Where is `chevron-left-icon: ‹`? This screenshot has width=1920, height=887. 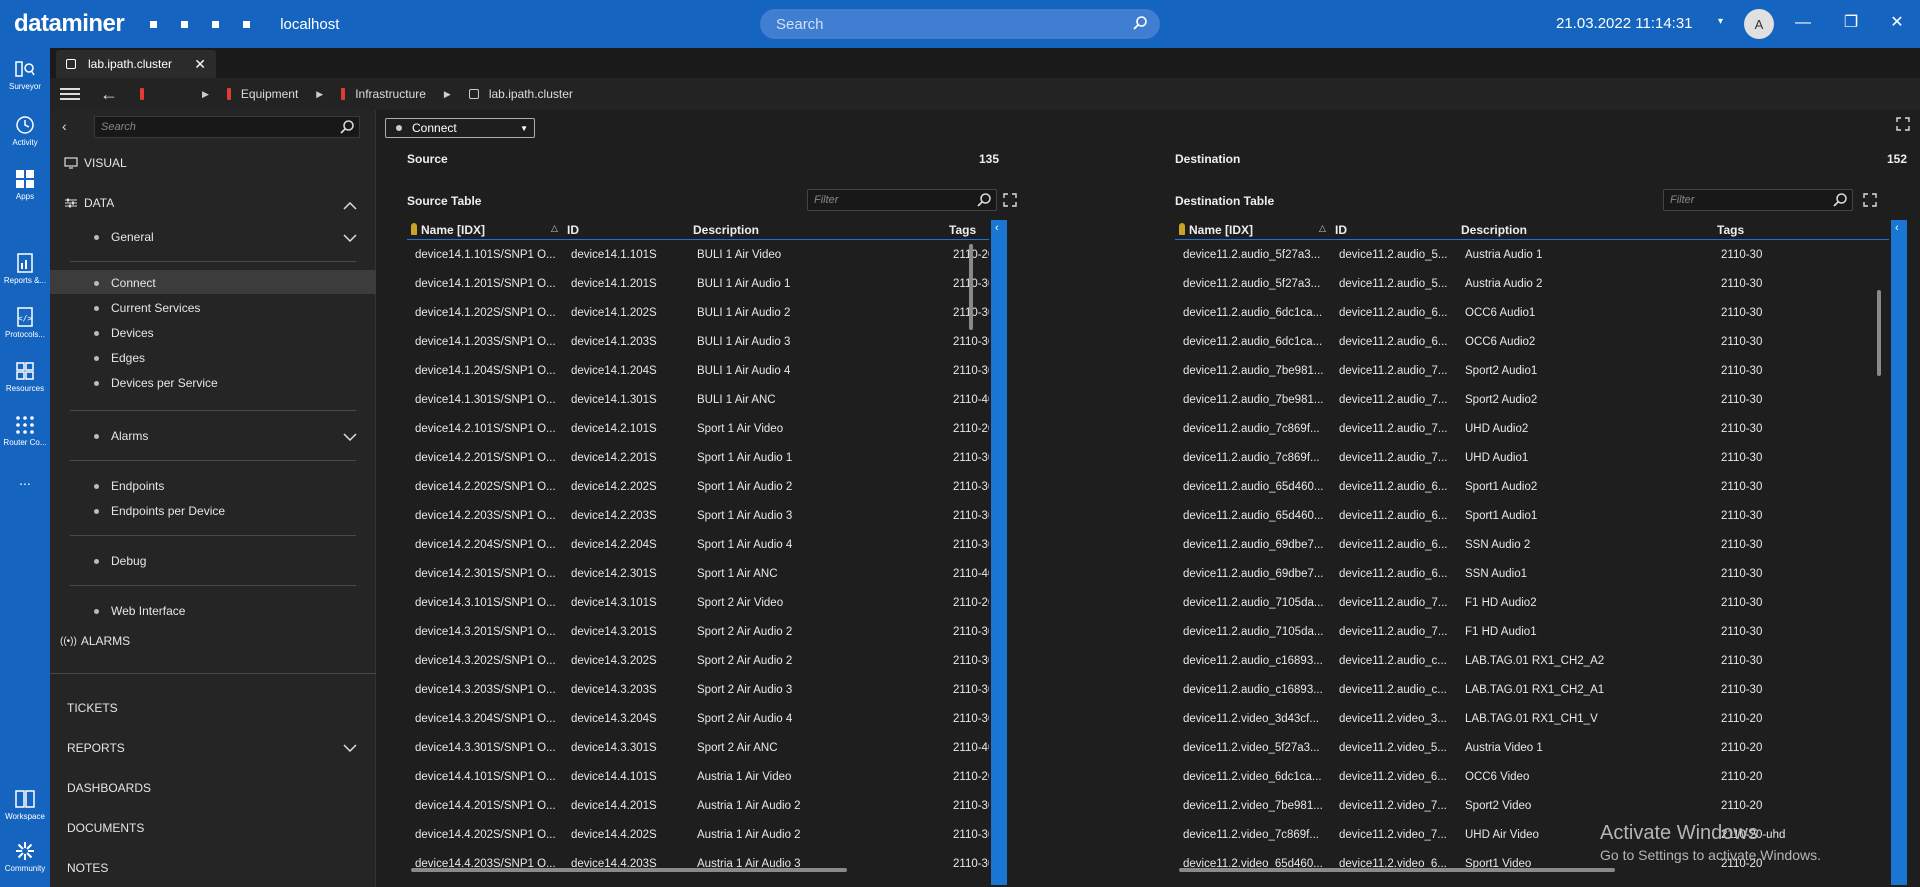 chevron-left-icon: ‹ is located at coordinates (64, 126).